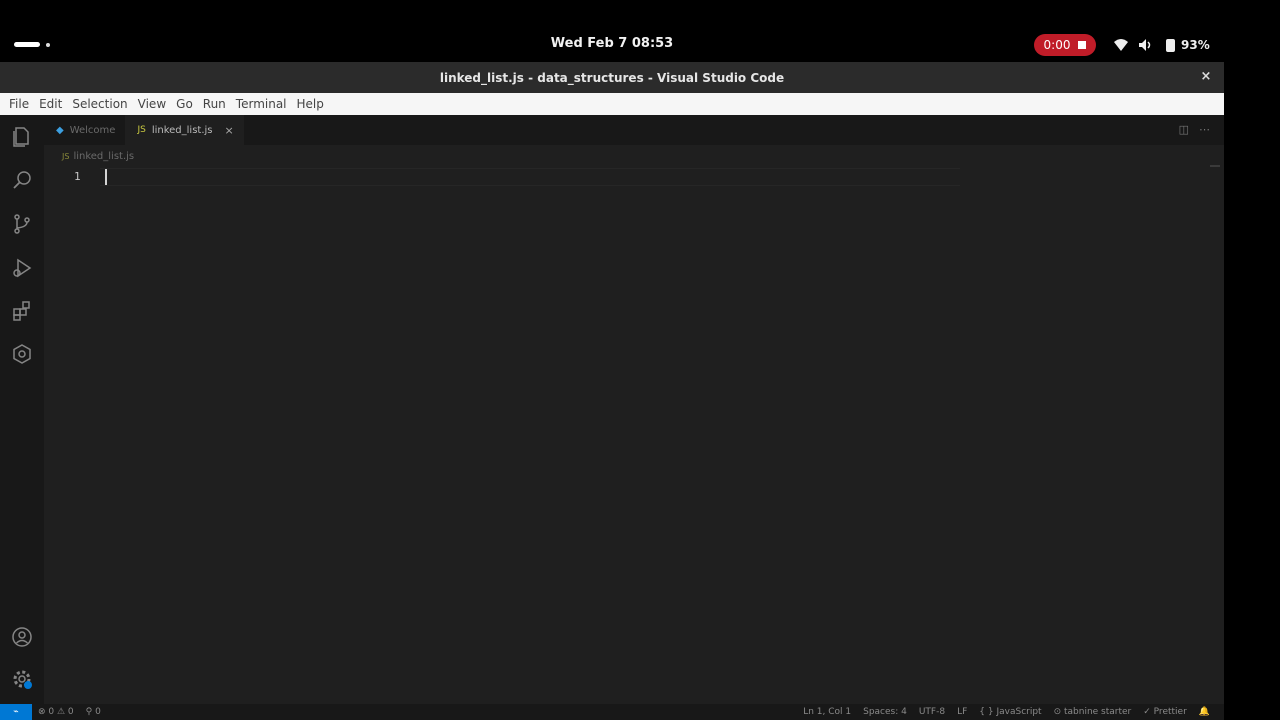 The width and height of the screenshot is (1280, 720). What do you see at coordinates (1204, 712) in the screenshot?
I see `notifications-icon: 🔔` at bounding box center [1204, 712].